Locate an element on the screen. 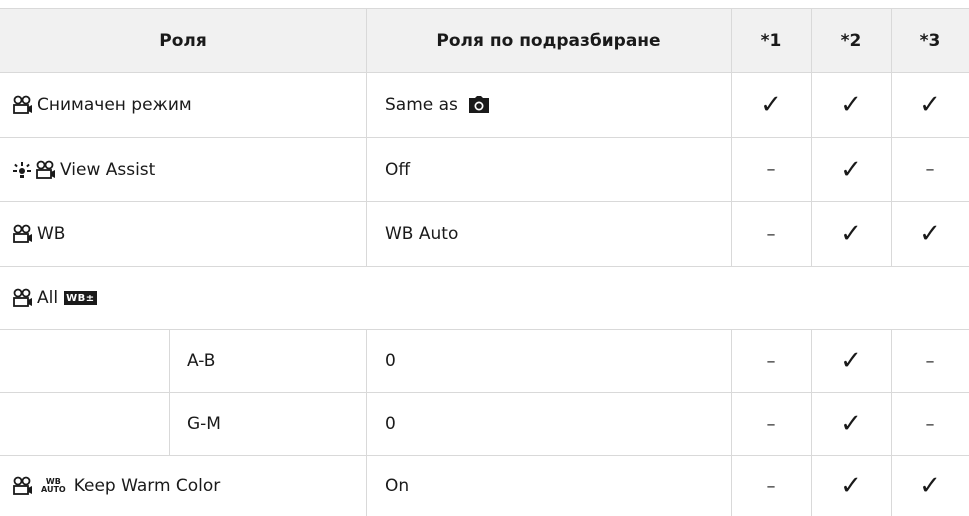 The width and height of the screenshot is (969, 516). row-default-cell: On is located at coordinates (397, 486).